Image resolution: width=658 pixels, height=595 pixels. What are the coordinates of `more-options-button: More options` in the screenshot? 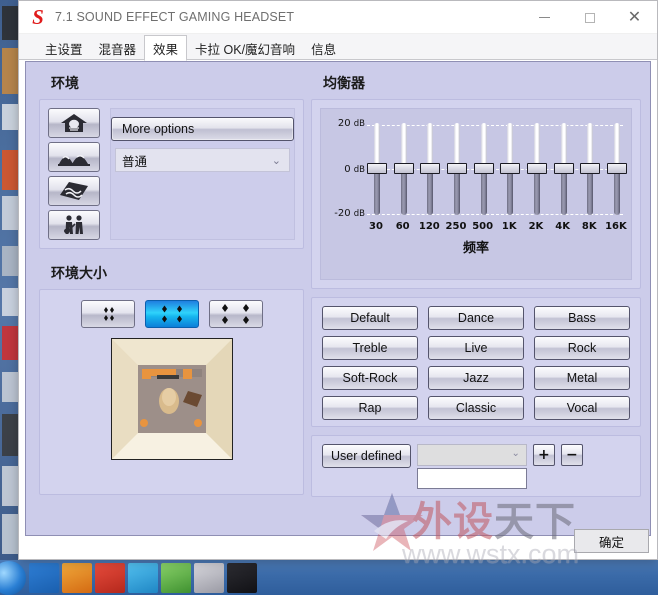 It's located at (202, 129).